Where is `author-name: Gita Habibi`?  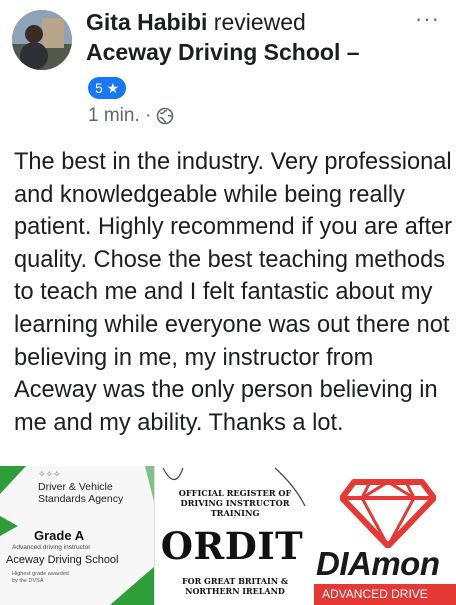 author-name: Gita Habibi is located at coordinates (146, 22).